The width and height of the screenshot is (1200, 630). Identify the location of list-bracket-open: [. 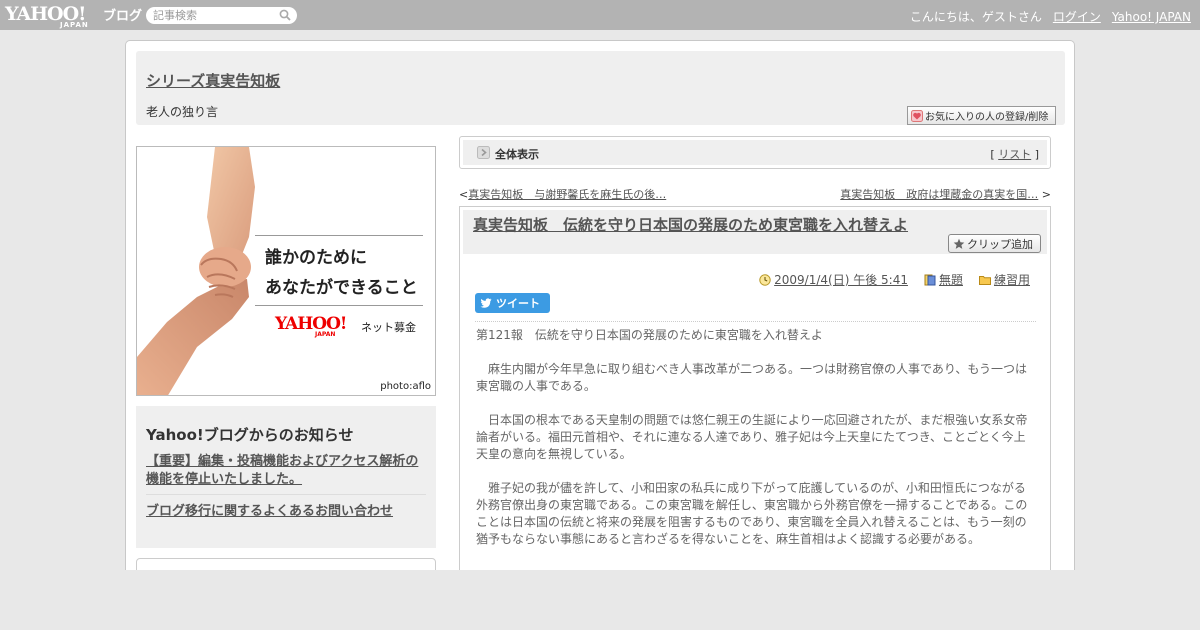
(992, 154).